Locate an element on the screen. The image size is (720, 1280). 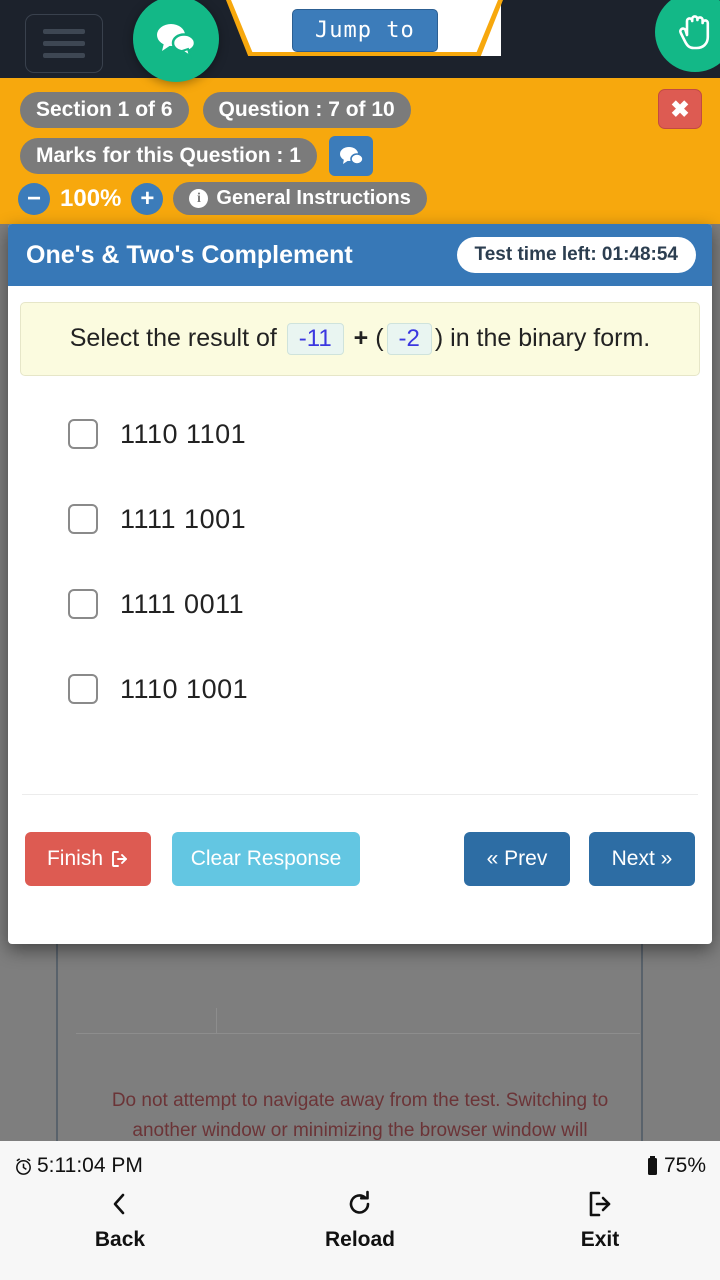
question-suffix: in the binary form. is located at coordinates (550, 338).